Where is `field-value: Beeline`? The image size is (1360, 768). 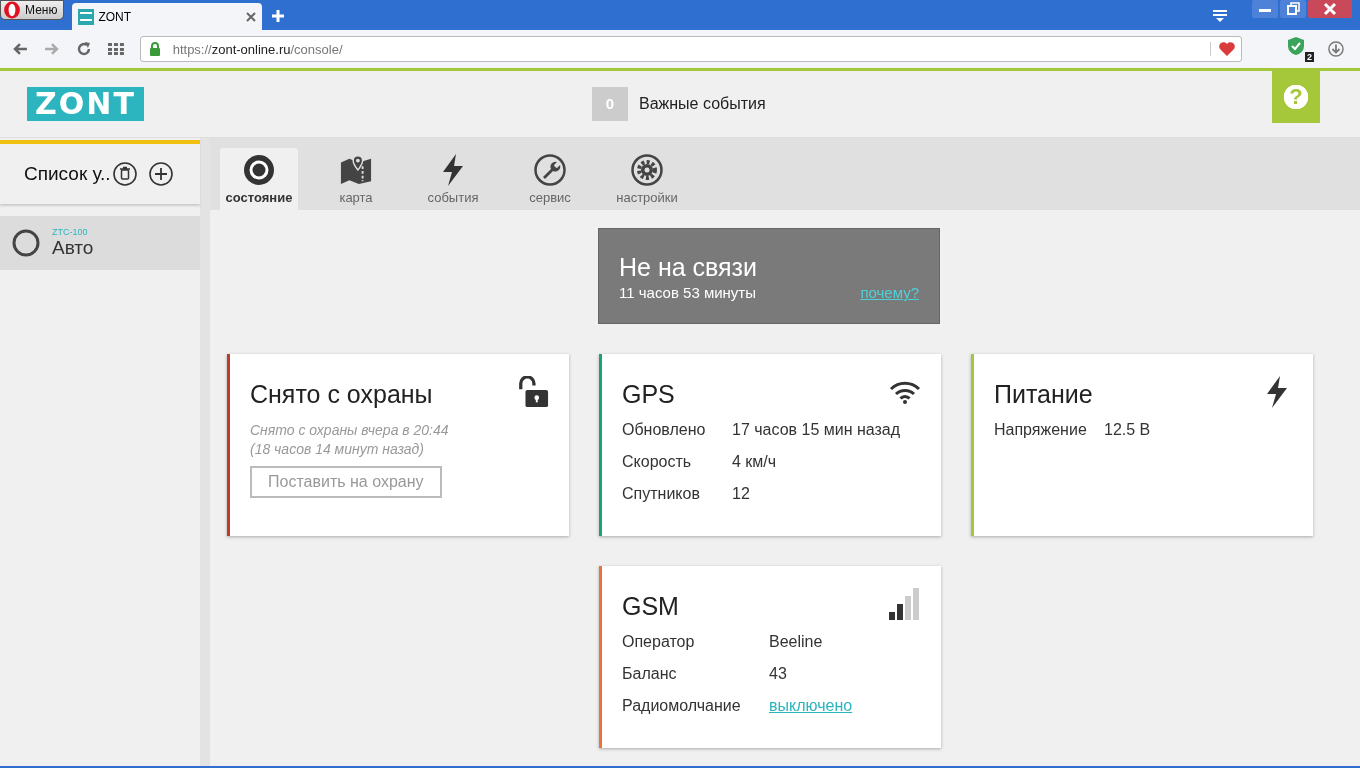 field-value: Beeline is located at coordinates (796, 642).